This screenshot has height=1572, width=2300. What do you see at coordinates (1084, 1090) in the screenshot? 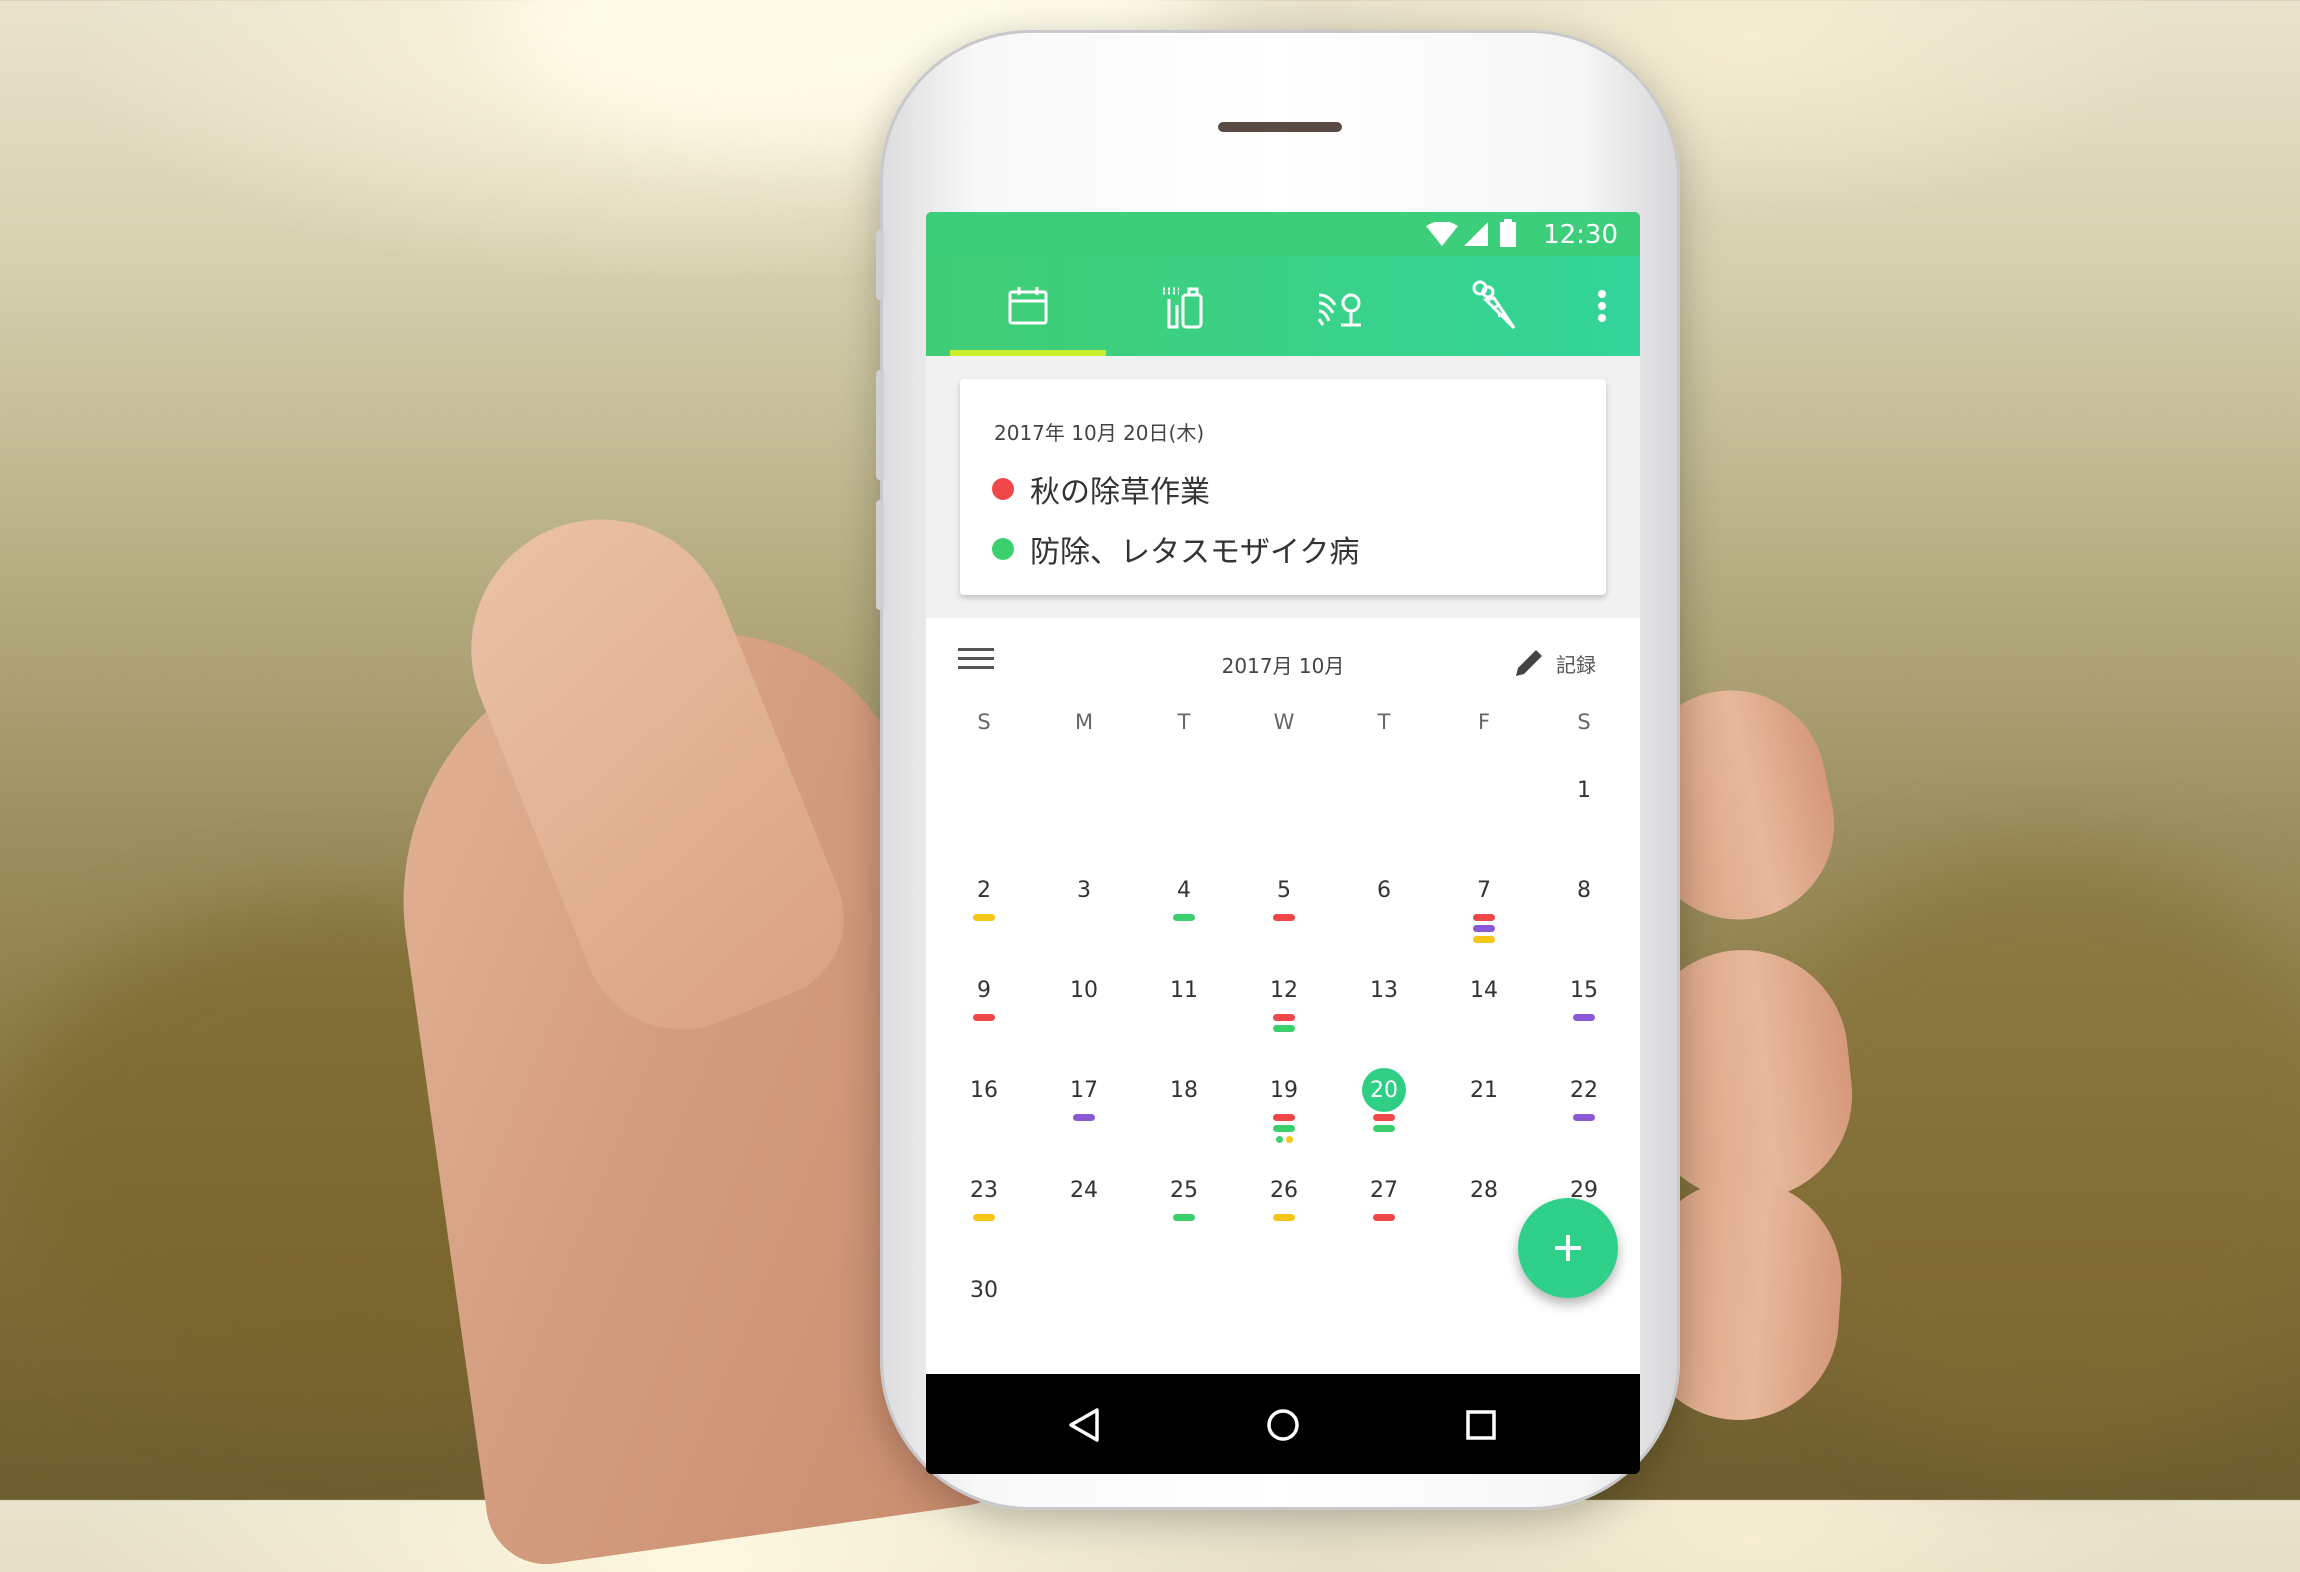
I see `calendar-day: 17` at bounding box center [1084, 1090].